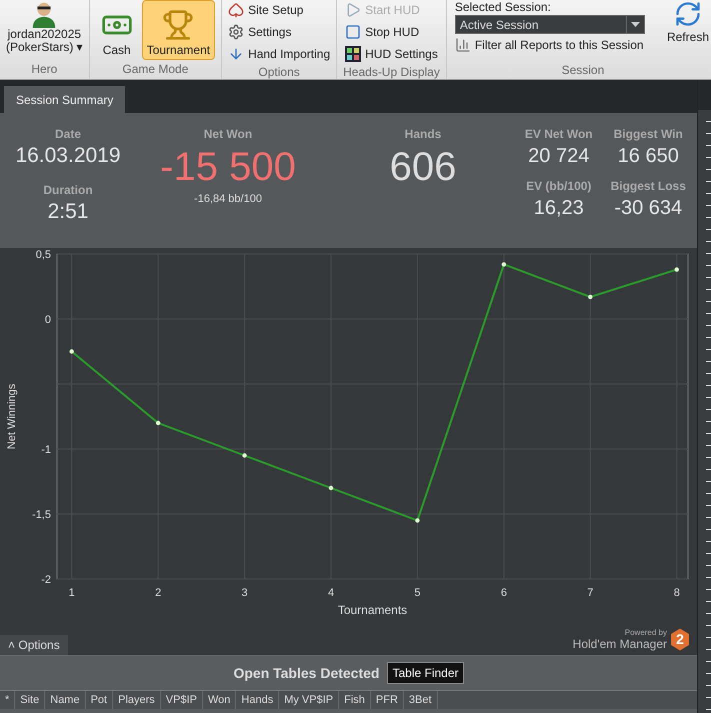 The image size is (711, 713). Describe the element at coordinates (279, 10) in the screenshot. I see `ribbon-command: Site Setup` at that location.